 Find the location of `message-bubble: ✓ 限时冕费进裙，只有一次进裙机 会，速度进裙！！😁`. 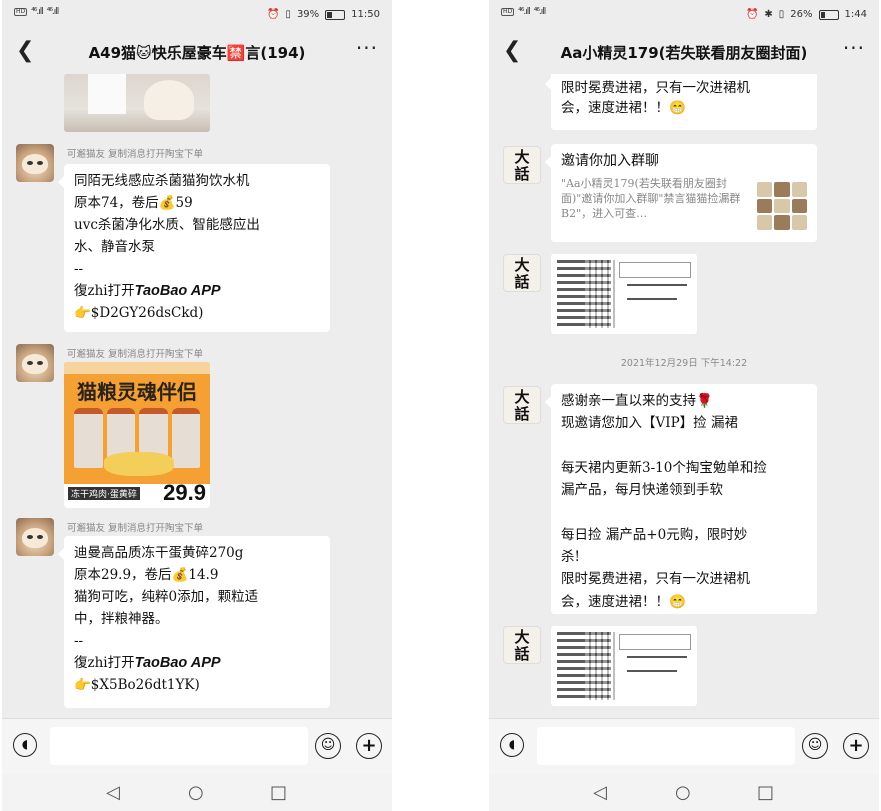

message-bubble: ✓ 限时冕费进裙，只有一次进裙机 会，速度进裙！！😁 is located at coordinates (681, 102).